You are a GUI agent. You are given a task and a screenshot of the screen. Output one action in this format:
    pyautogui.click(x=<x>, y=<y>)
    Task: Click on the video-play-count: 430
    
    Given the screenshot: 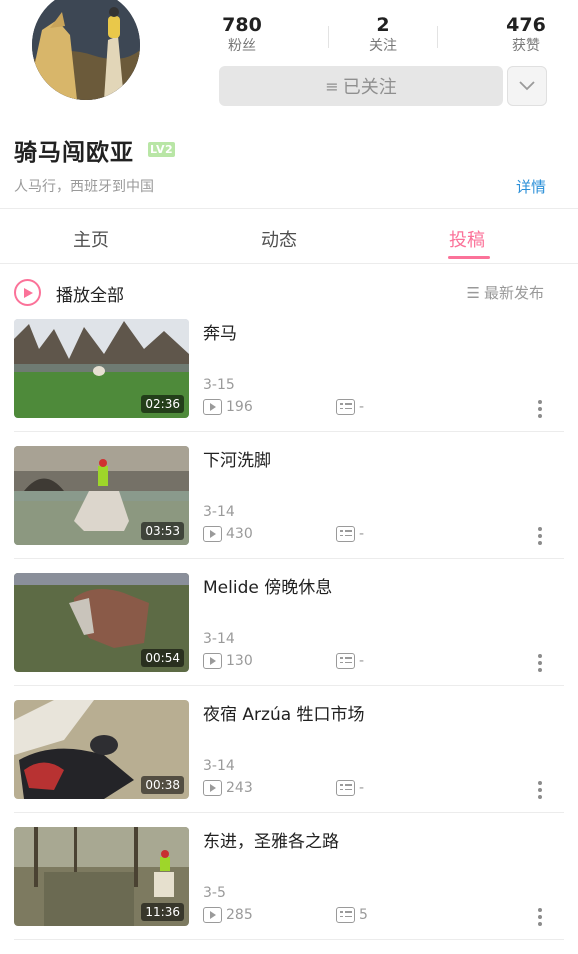 What is the action you would take?
    pyautogui.click(x=228, y=534)
    